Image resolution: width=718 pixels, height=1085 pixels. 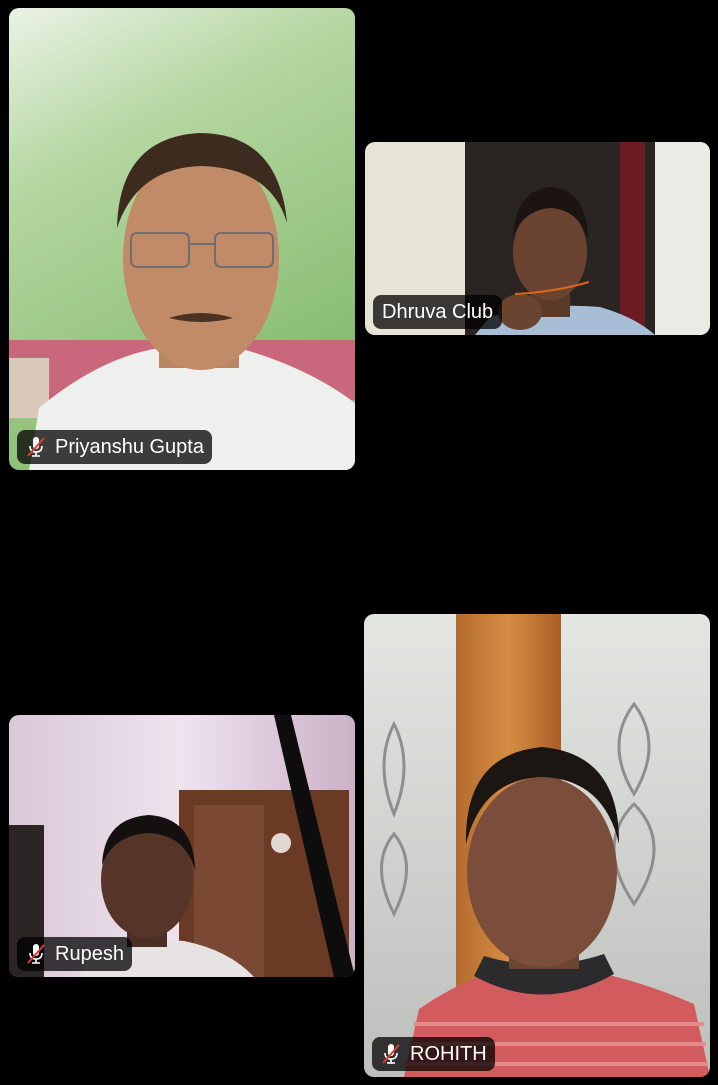 What do you see at coordinates (537, 238) in the screenshot?
I see `video-tile-dhruva-club: Dhruva Club` at bounding box center [537, 238].